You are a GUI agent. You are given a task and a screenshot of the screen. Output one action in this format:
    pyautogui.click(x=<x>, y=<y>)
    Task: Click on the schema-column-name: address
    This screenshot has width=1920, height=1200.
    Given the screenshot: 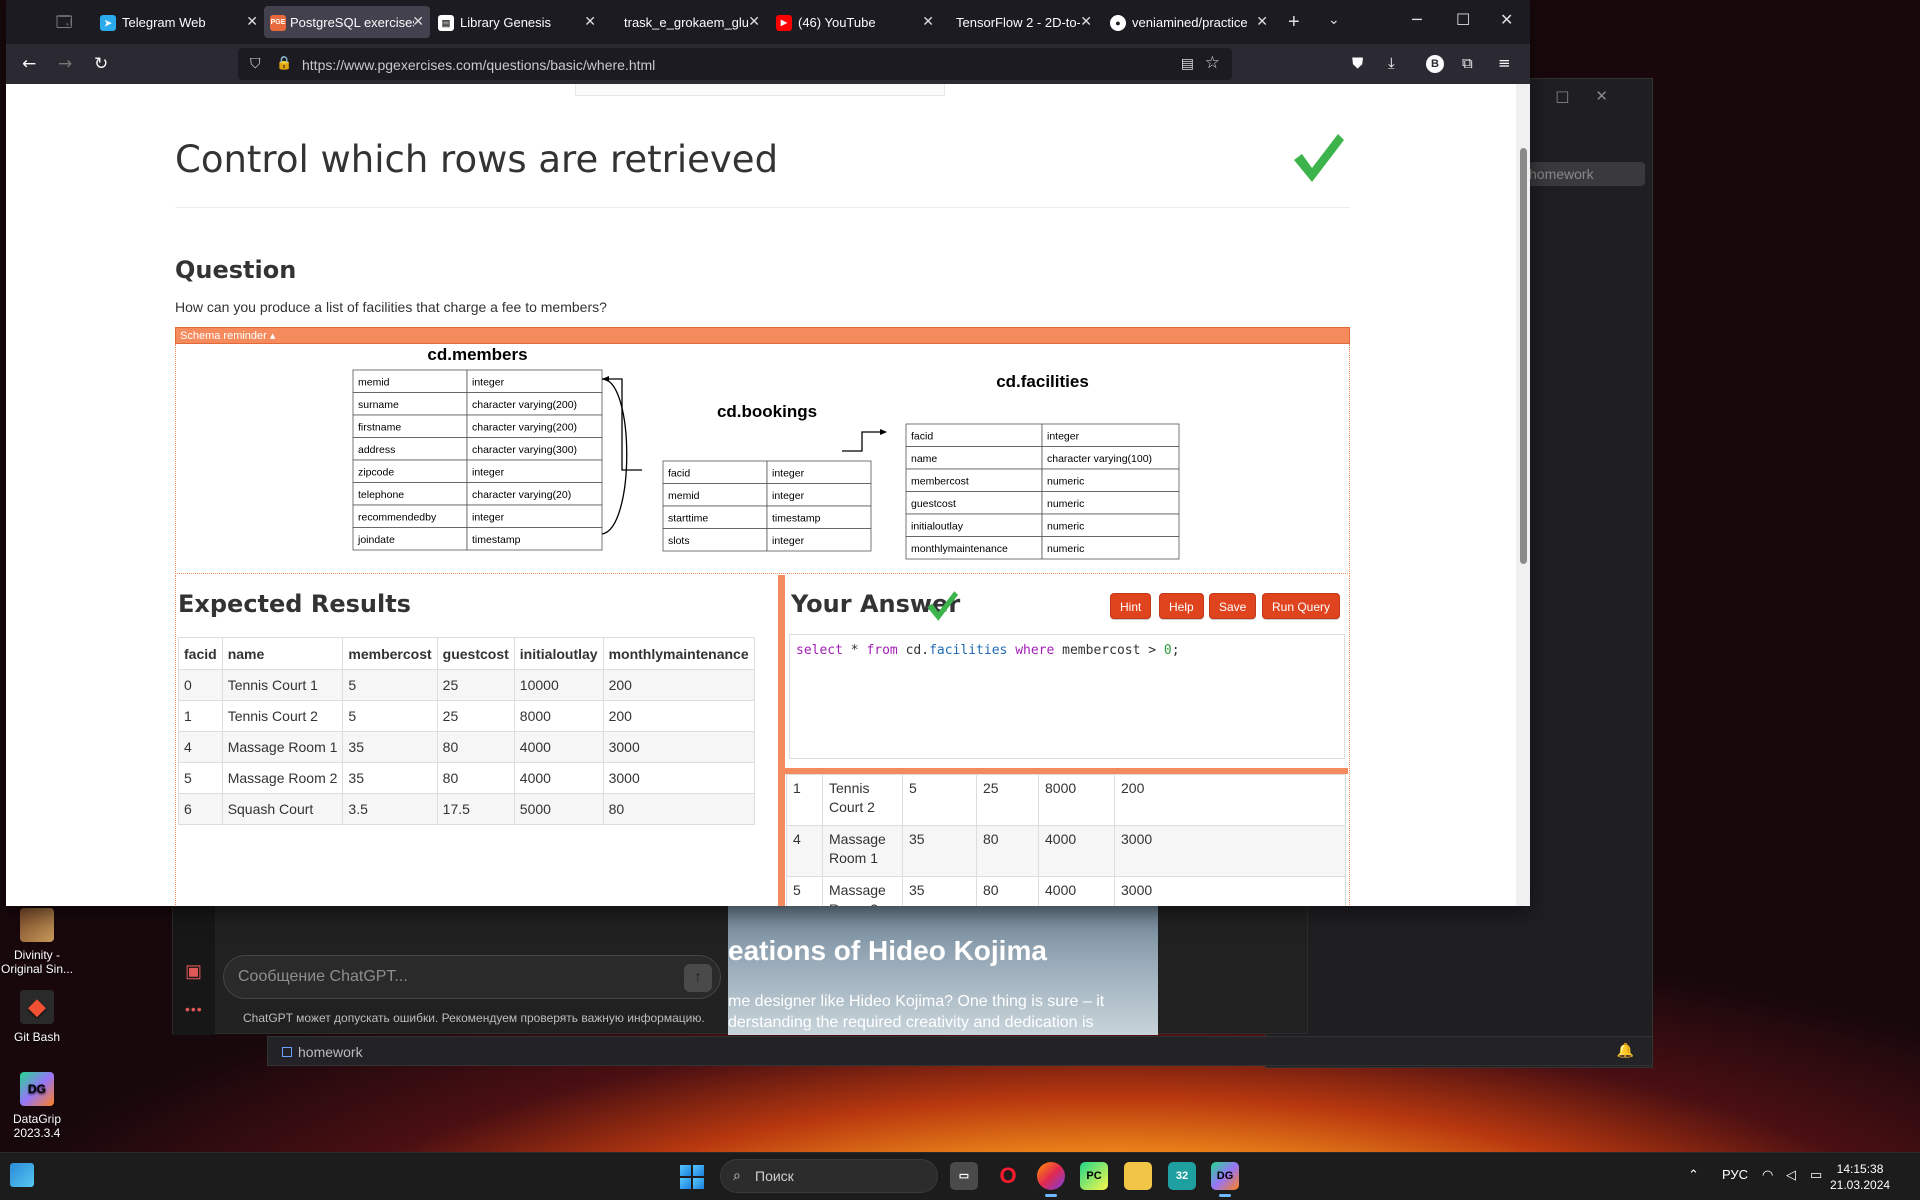 What is the action you would take?
    pyautogui.click(x=376, y=450)
    